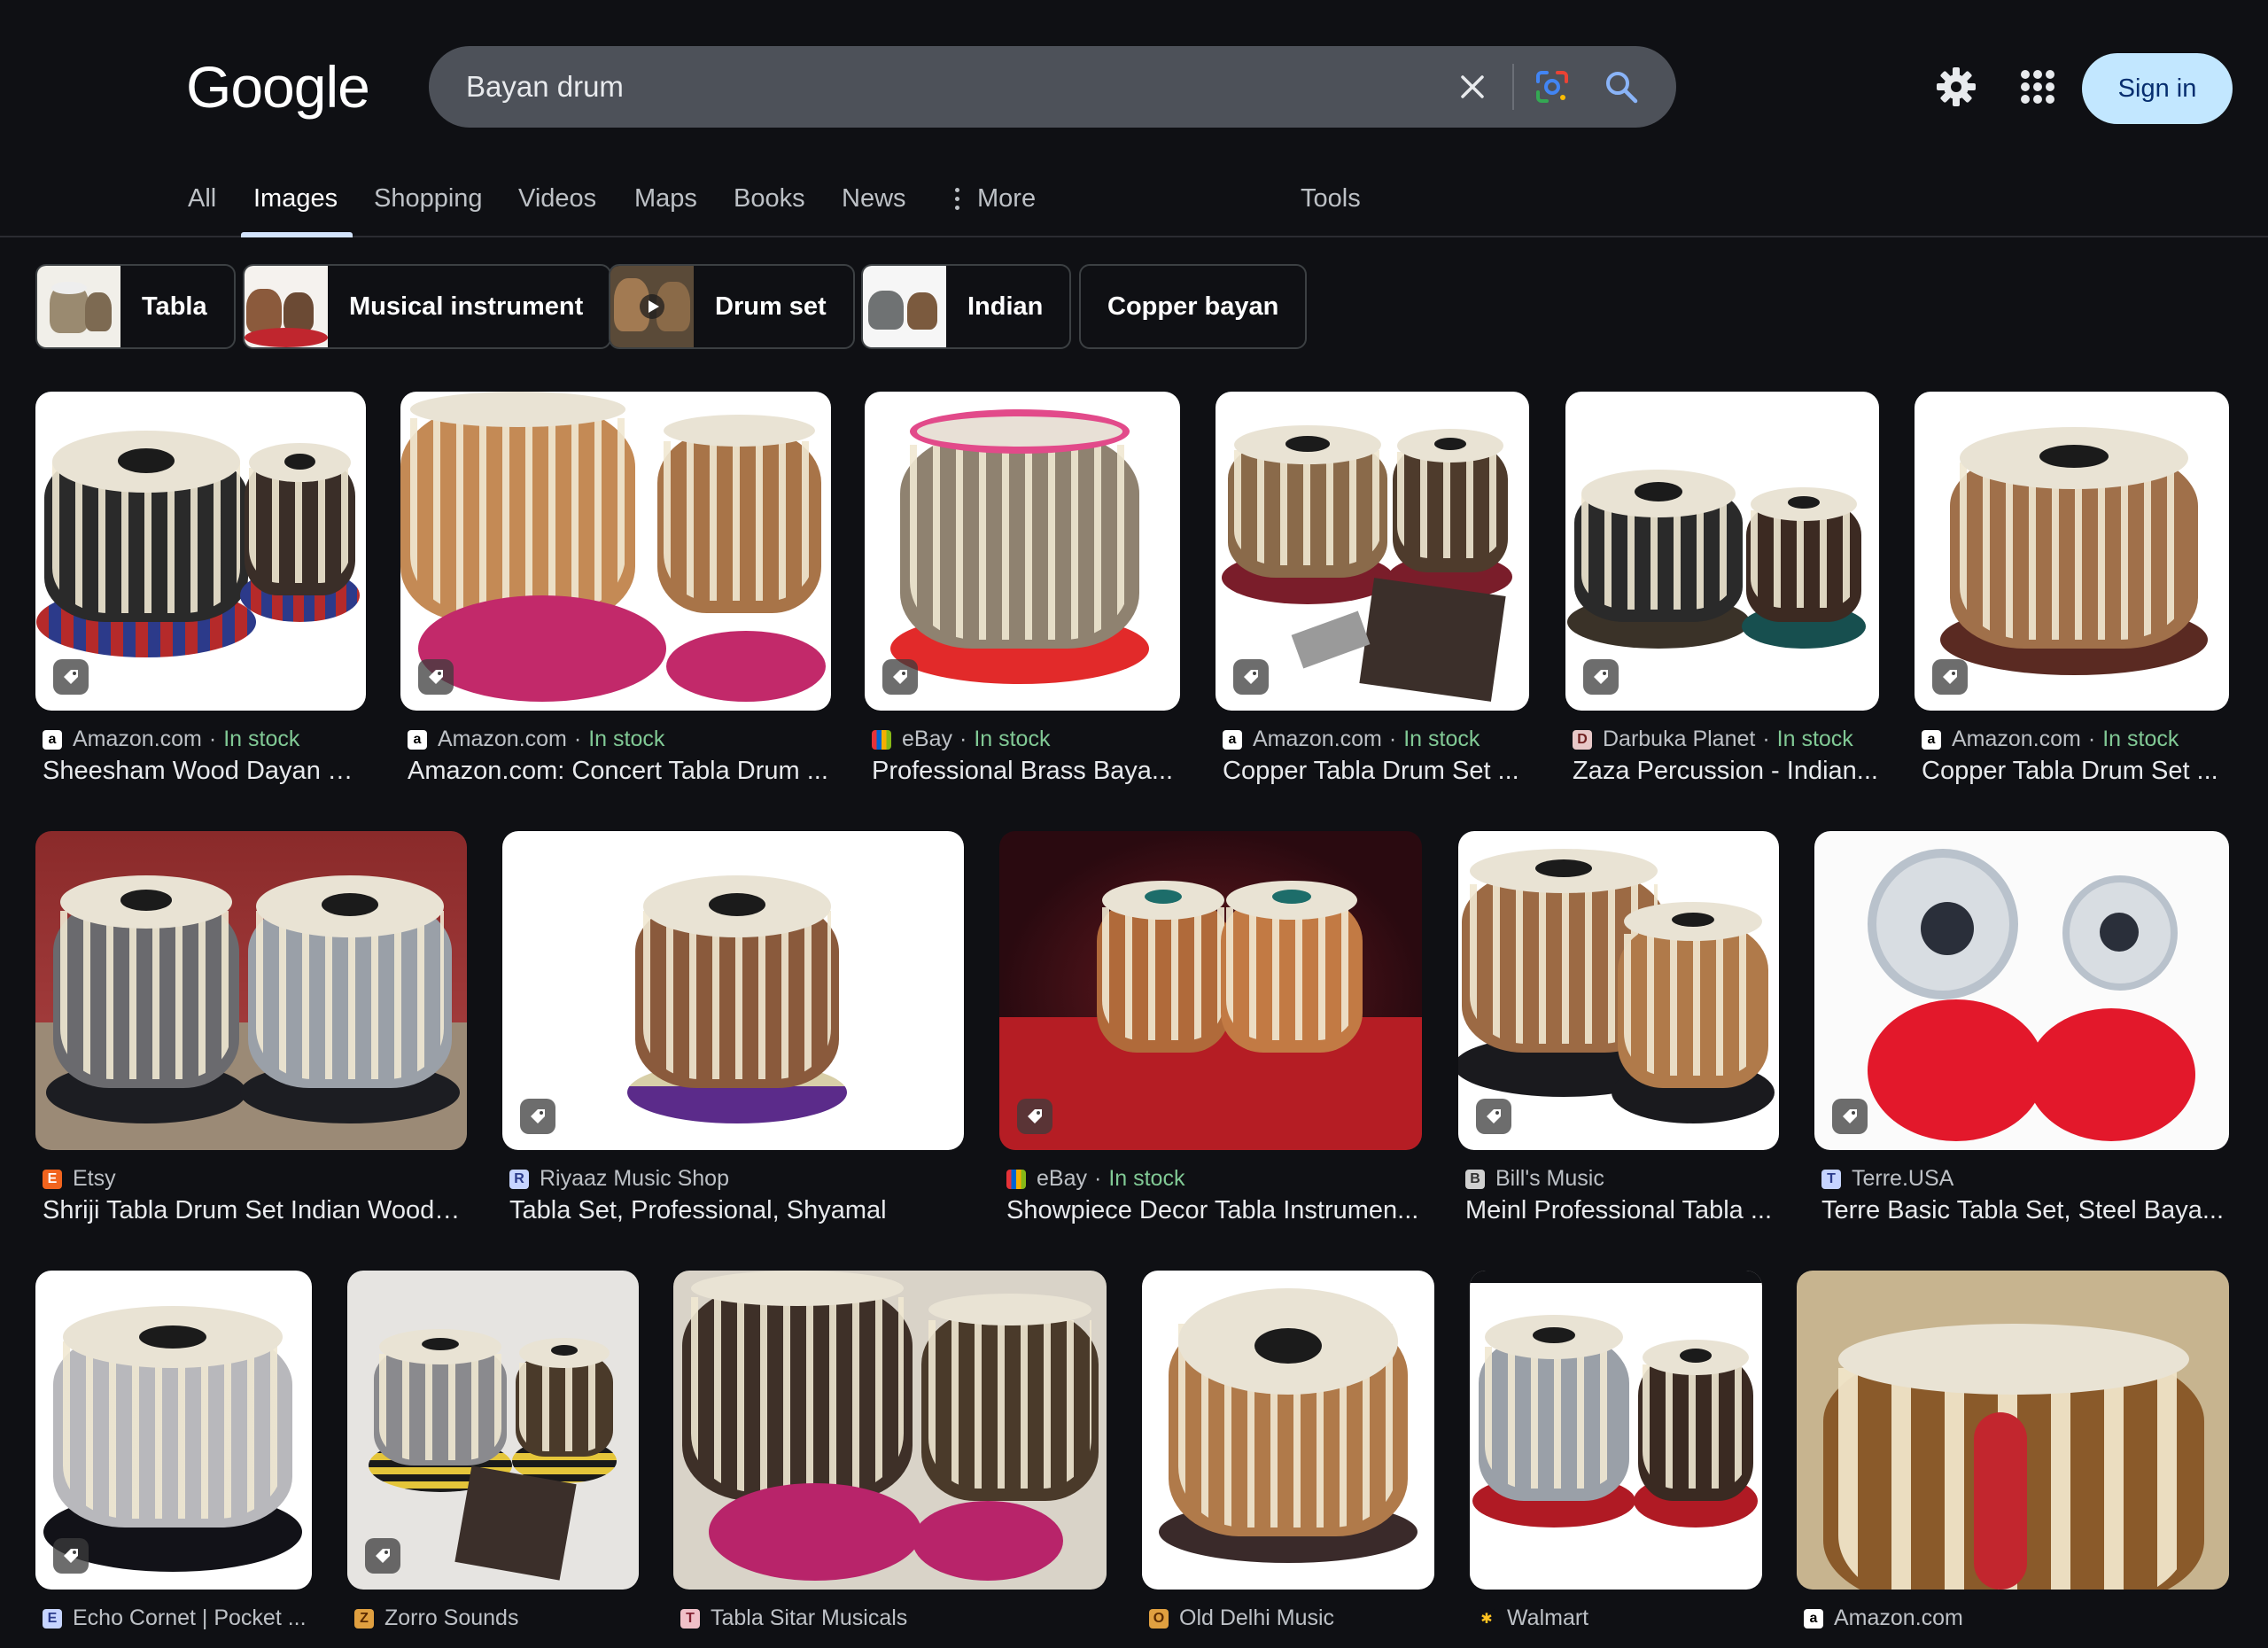 This screenshot has width=2268, height=1648. What do you see at coordinates (1552, 87) in the screenshot?
I see `google-lens-icon` at bounding box center [1552, 87].